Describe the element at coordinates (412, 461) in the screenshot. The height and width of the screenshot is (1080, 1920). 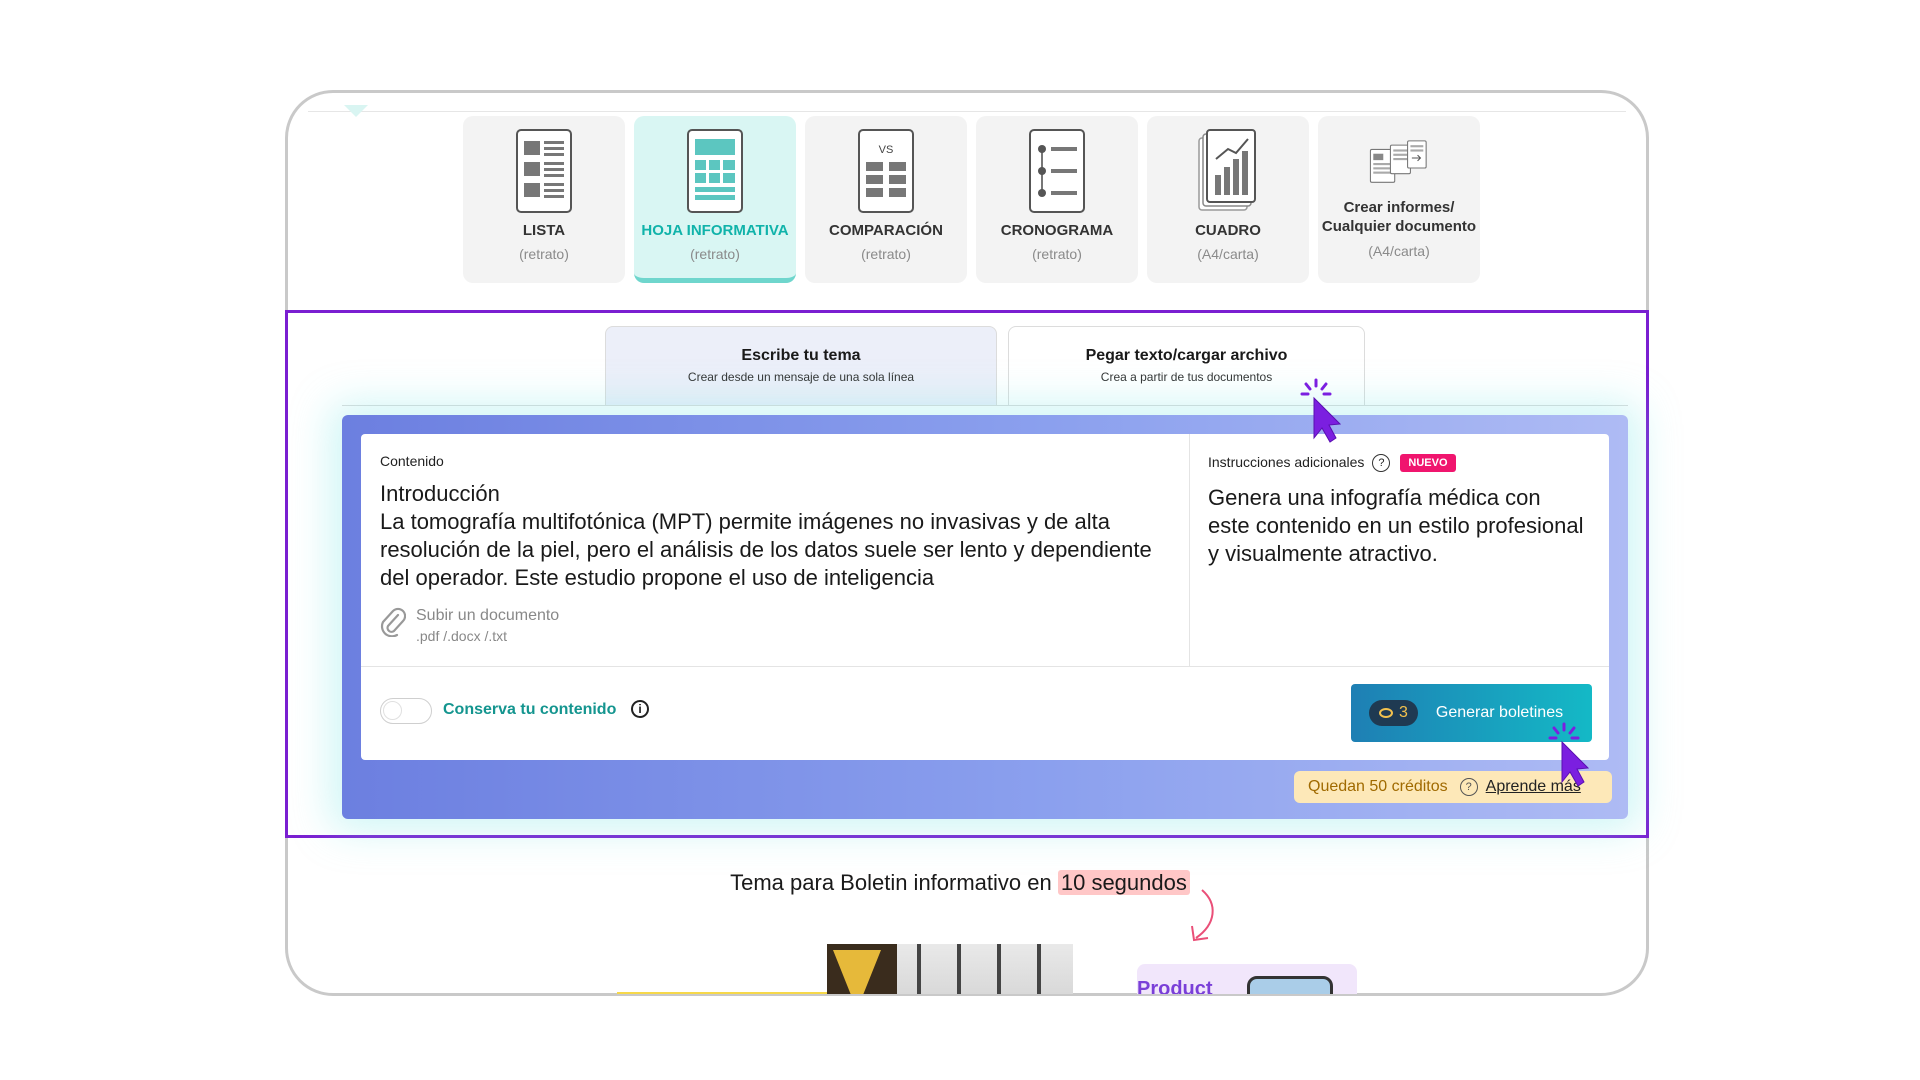
I see `content-label: Contenido` at that location.